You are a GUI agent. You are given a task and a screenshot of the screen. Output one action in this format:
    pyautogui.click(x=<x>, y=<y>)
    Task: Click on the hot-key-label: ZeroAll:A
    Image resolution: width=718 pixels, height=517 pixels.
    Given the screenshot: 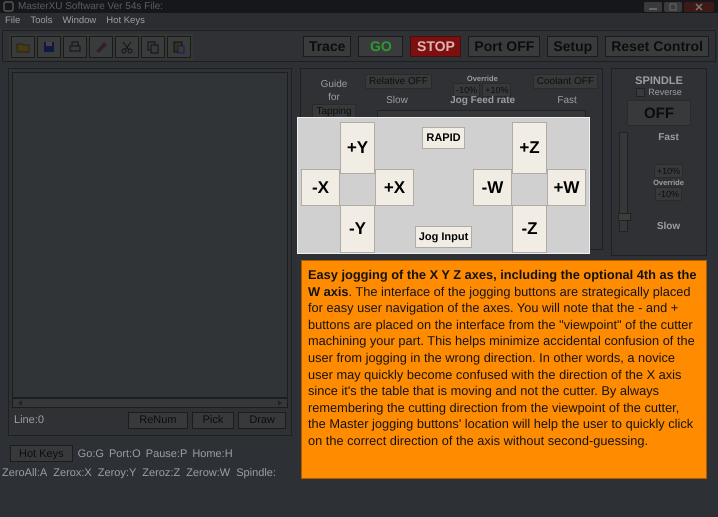 What is the action you would take?
    pyautogui.click(x=25, y=473)
    